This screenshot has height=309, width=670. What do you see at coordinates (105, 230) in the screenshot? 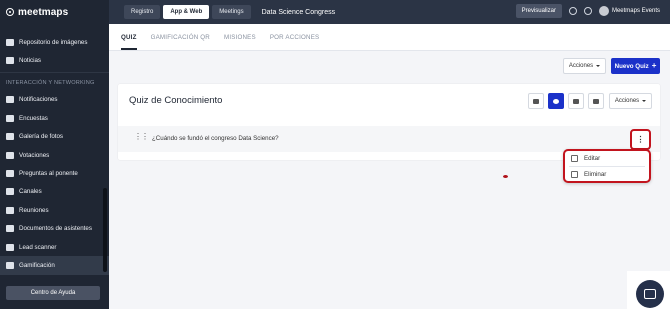
I see `sidebar-scrollbar` at bounding box center [105, 230].